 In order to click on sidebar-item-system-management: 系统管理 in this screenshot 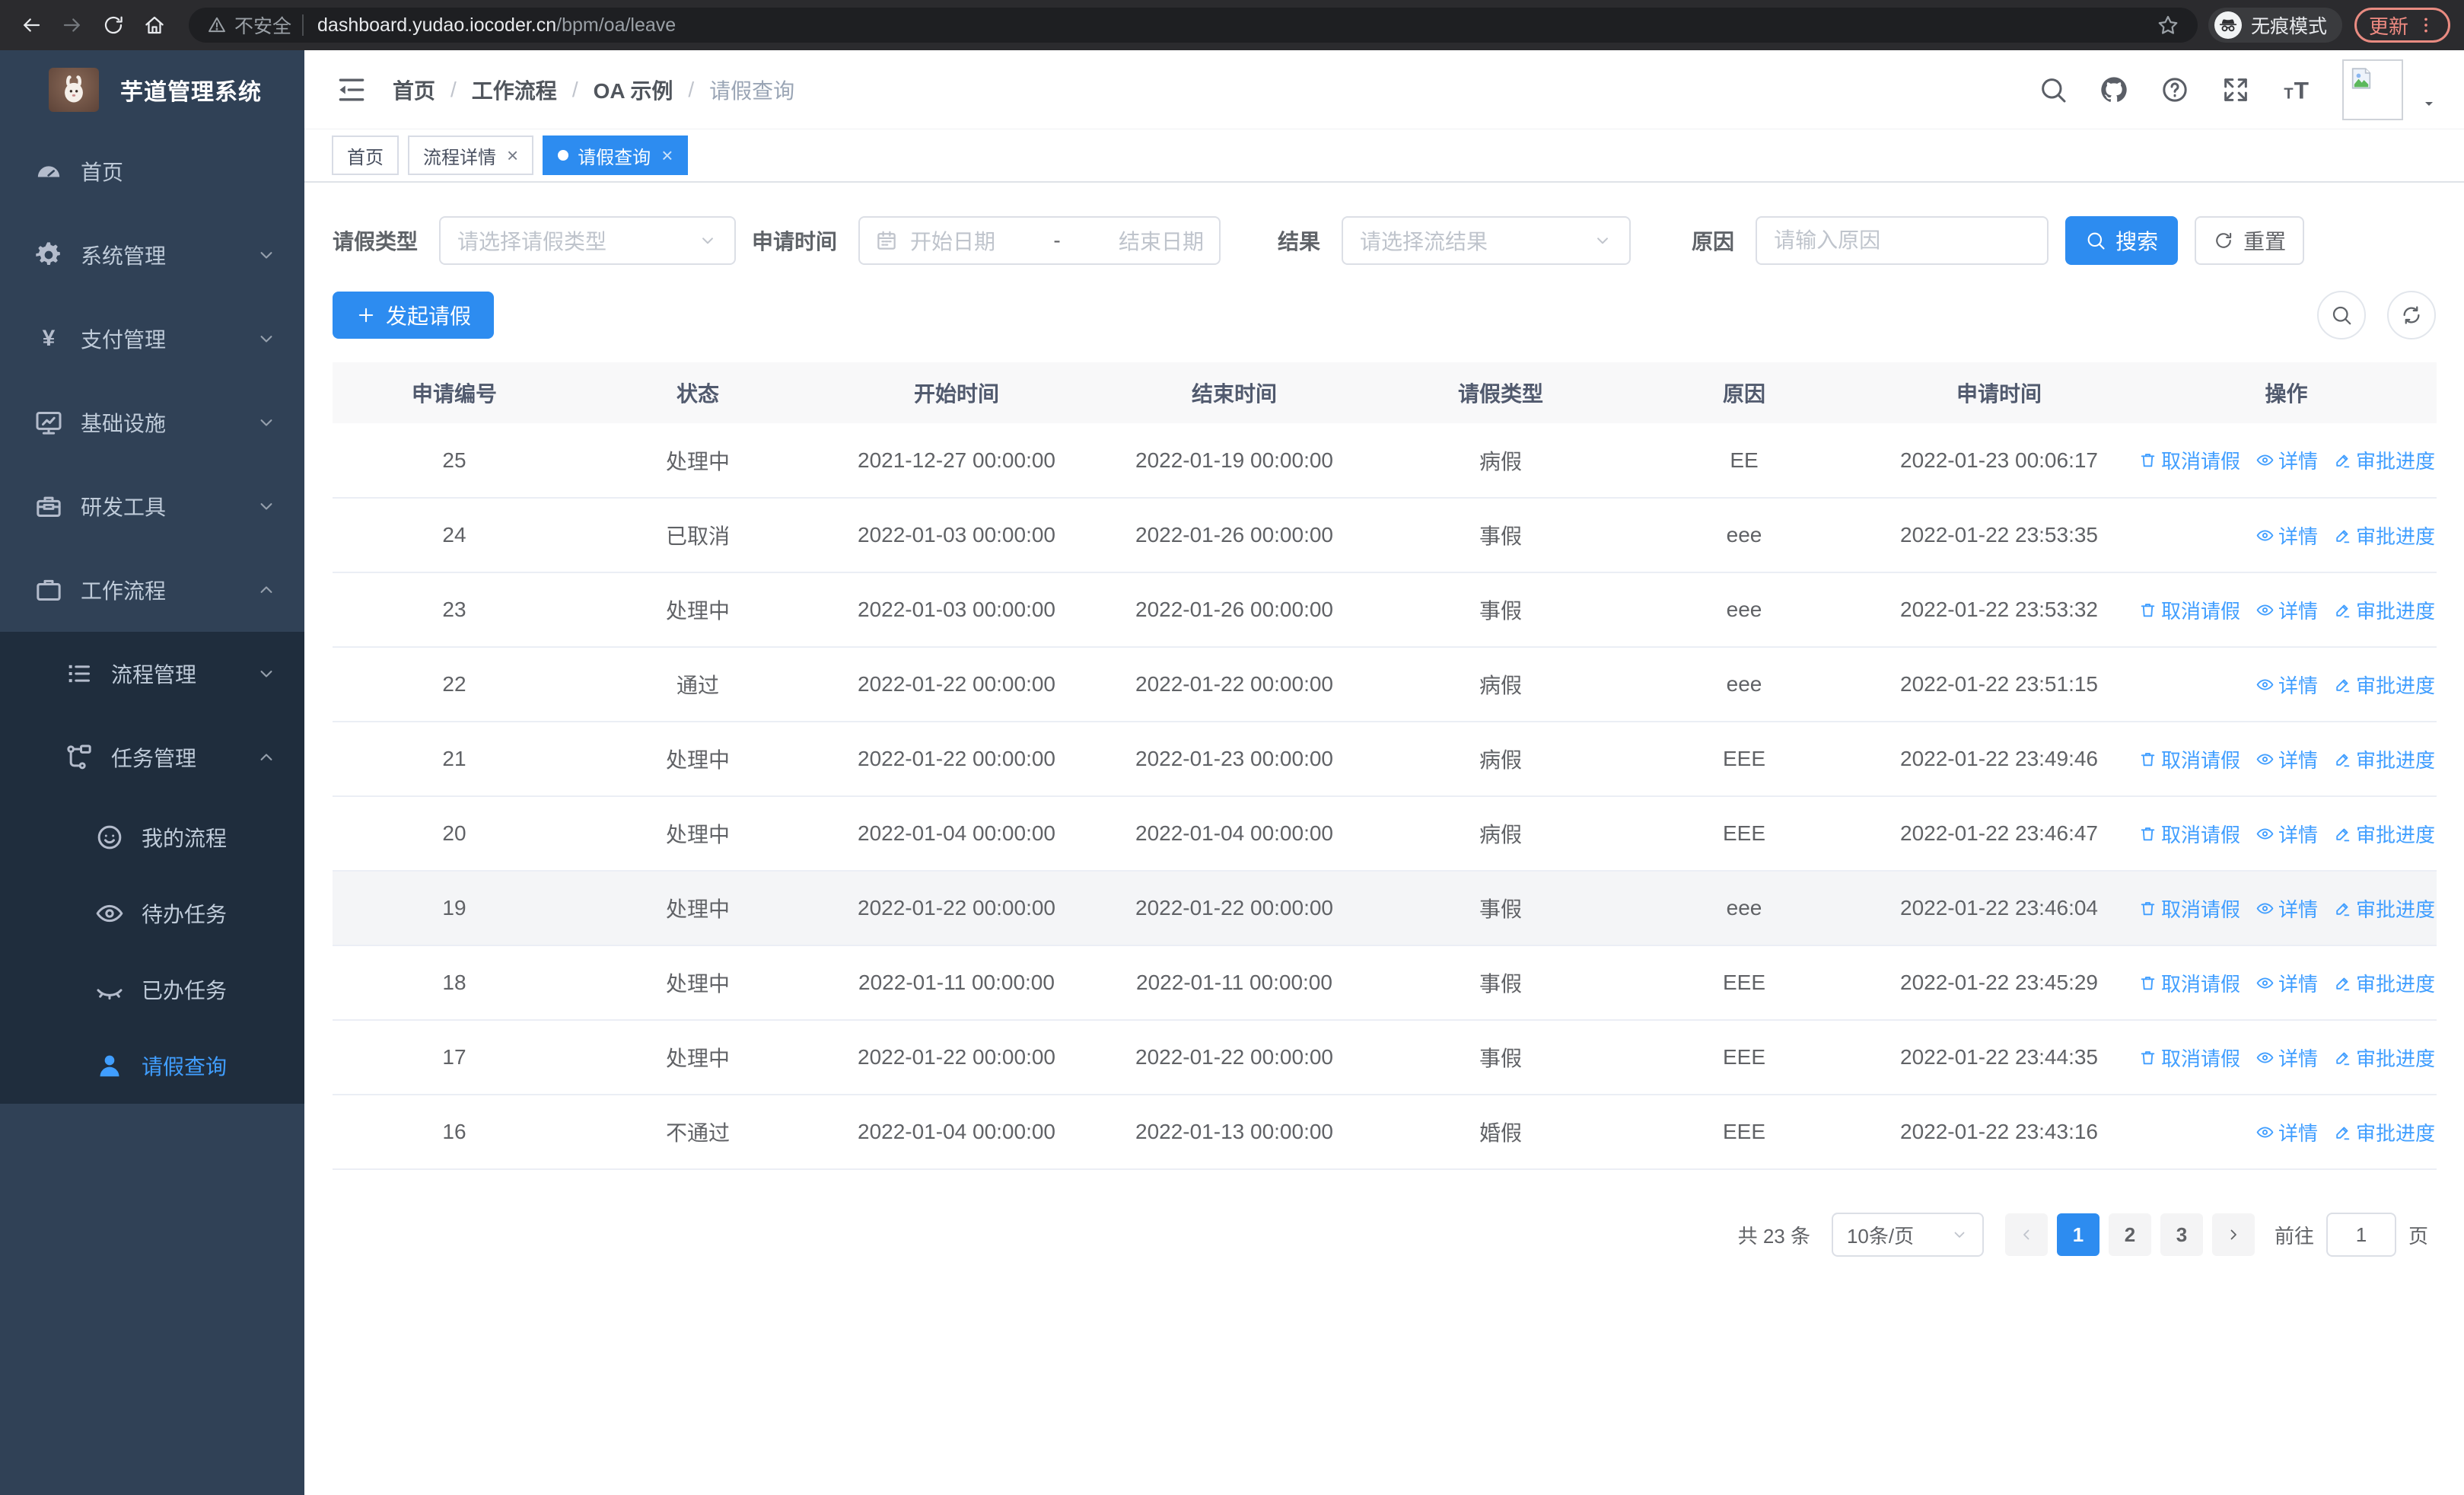, I will do `click(152, 255)`.